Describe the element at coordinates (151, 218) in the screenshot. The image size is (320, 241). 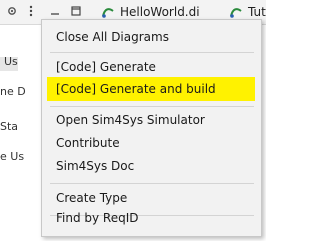
I see `menu-item-find-by-reqid: Find by ReqID` at that location.